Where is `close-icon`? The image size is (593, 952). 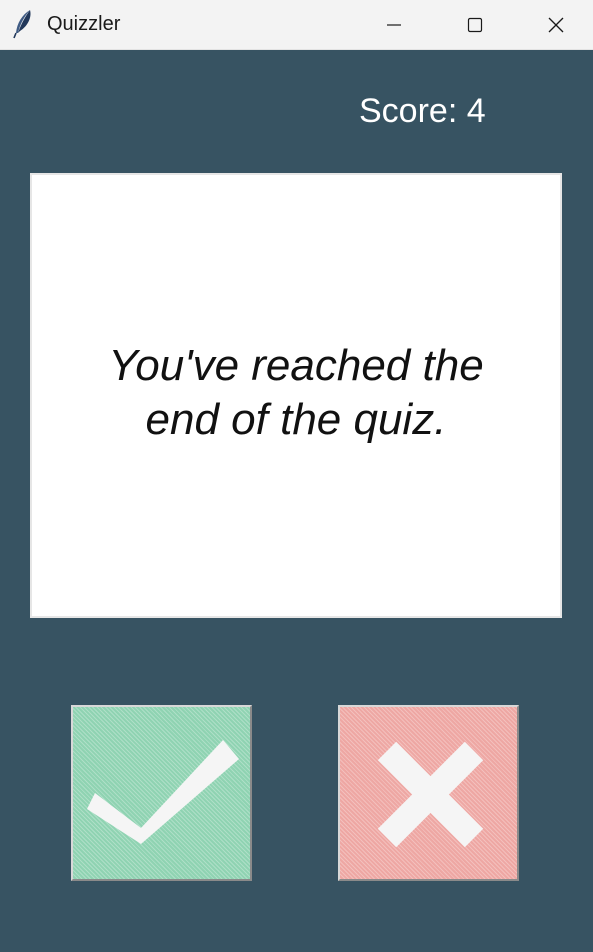 close-icon is located at coordinates (556, 25).